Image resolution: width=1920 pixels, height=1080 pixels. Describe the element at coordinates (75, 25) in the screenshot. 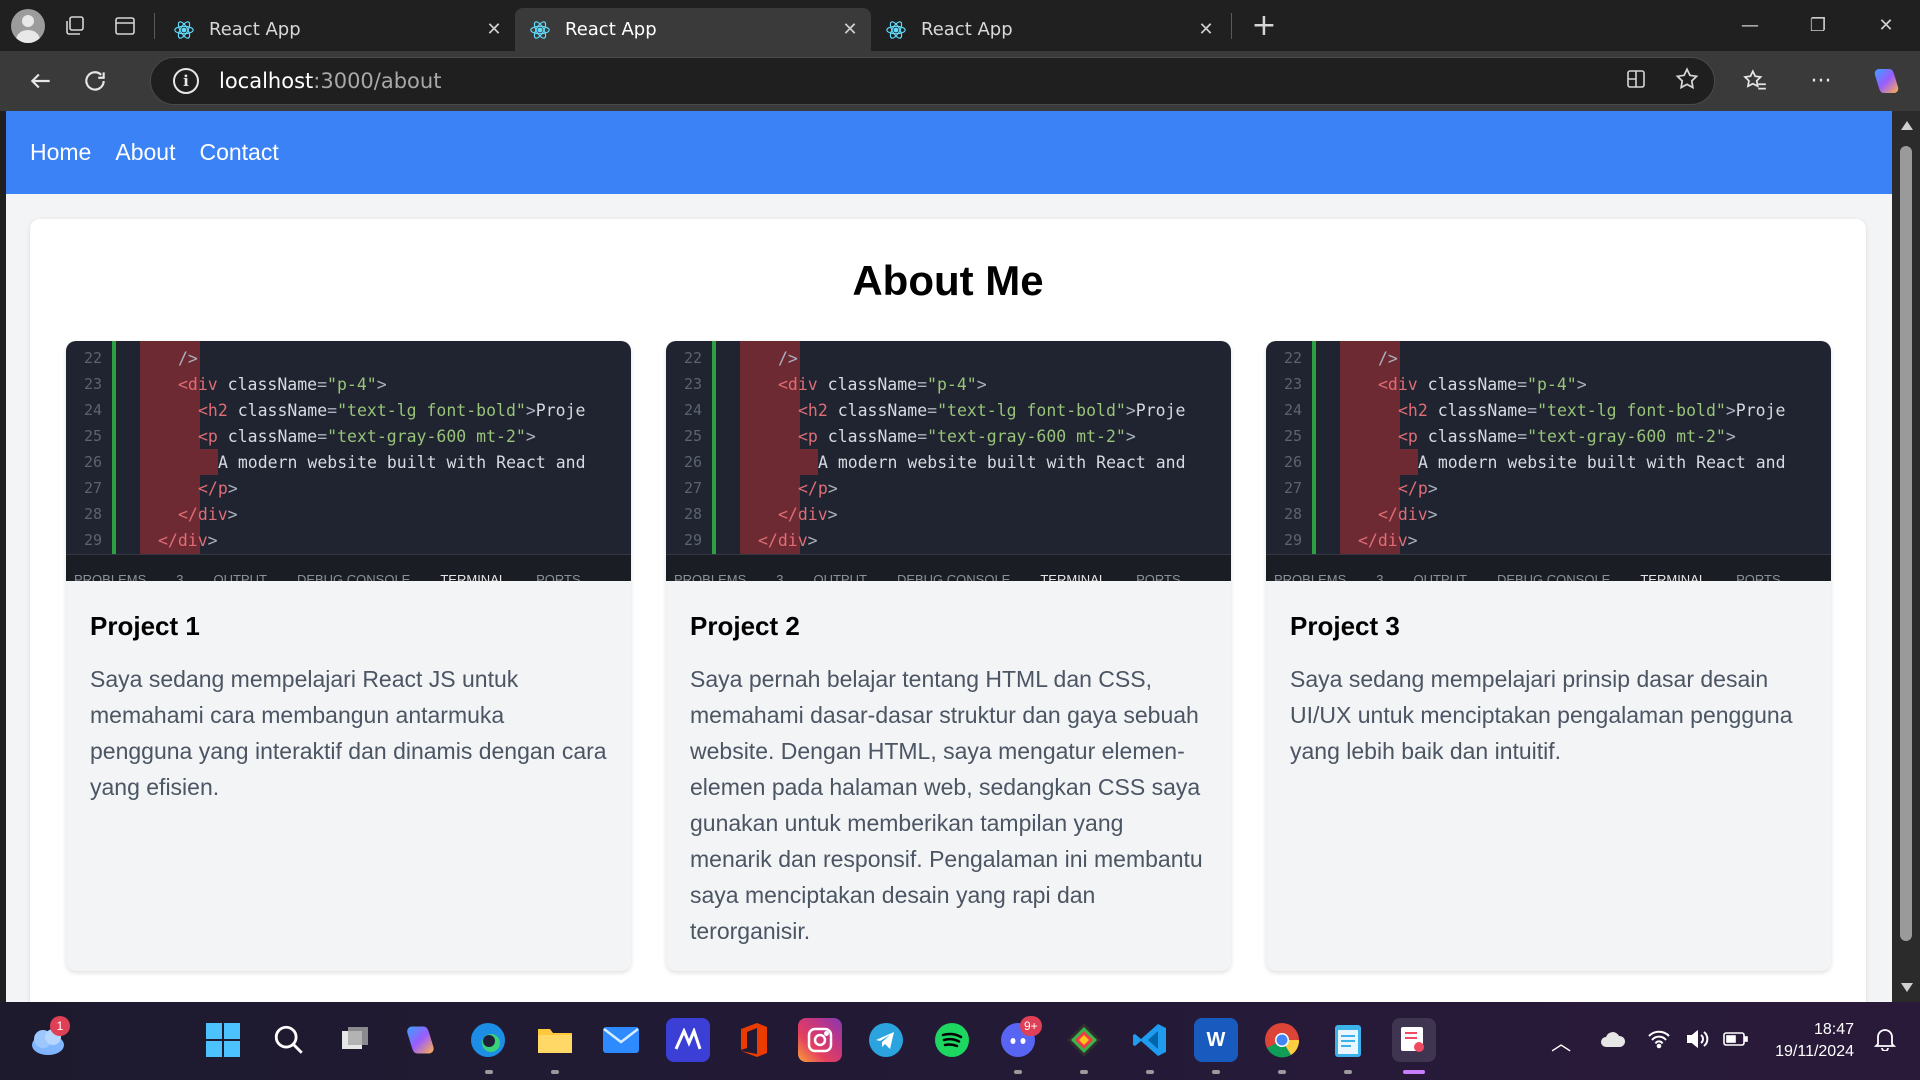

I see `workspaces-icon` at that location.